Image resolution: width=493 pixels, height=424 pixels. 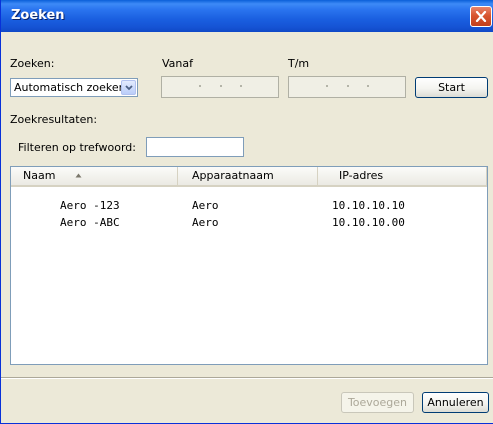 I want to click on close-icon, so click(x=481, y=16).